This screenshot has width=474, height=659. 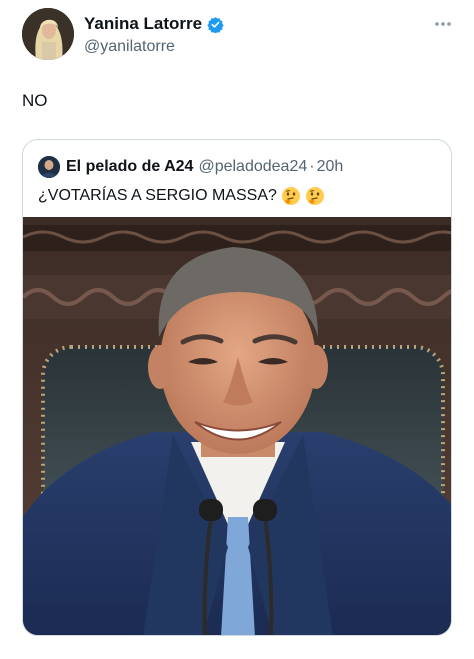 What do you see at coordinates (157, 195) in the screenshot?
I see `quoted-tweet-text: ¿VOTARÍAS A SERGIO MASSA?` at bounding box center [157, 195].